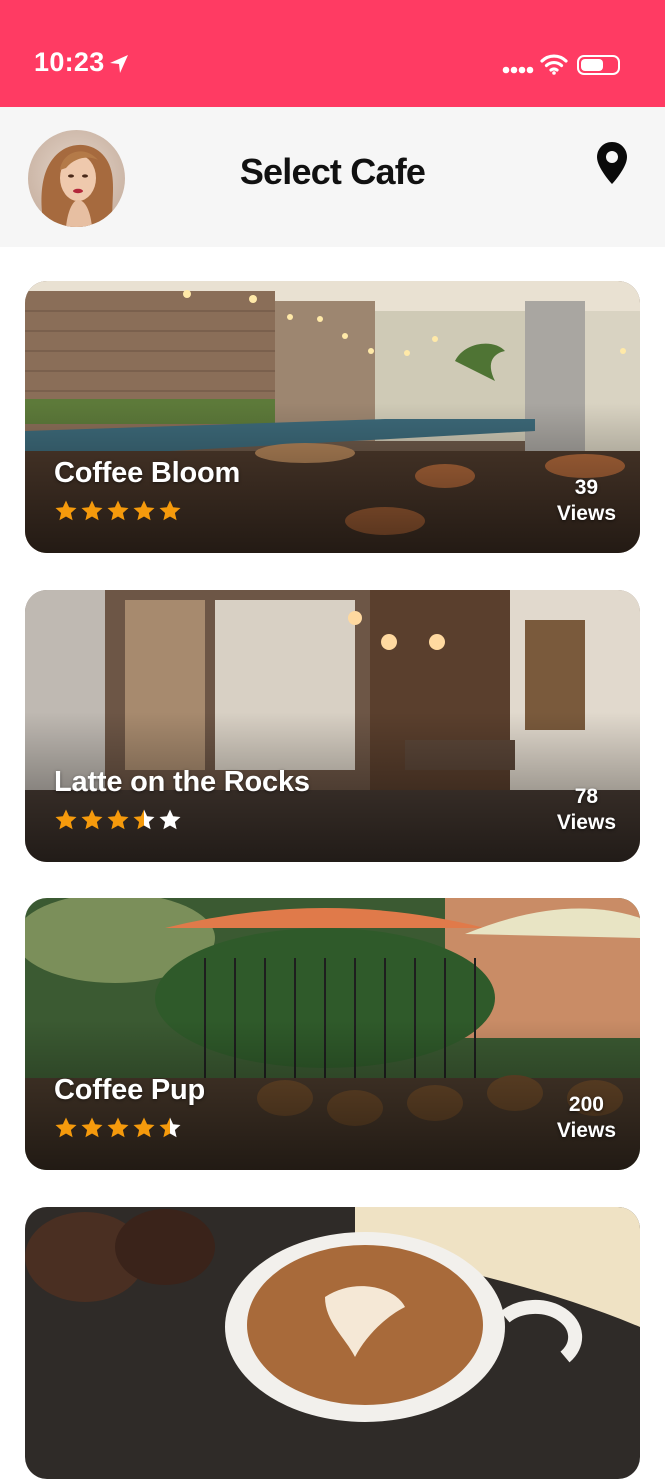 This screenshot has height=1479, width=665. I want to click on cellular-signal-icon, so click(518, 70).